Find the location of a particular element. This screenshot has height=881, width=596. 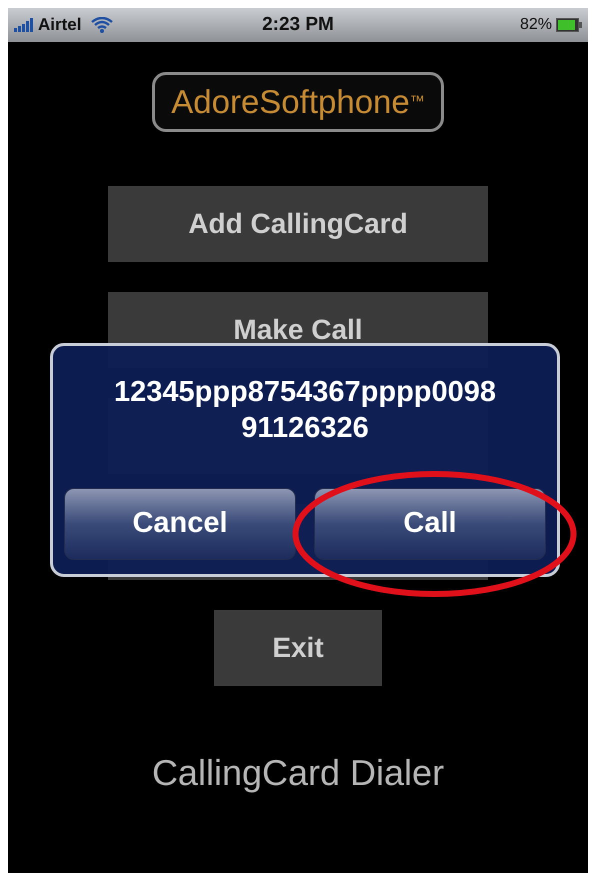

signal-icon is located at coordinates (24, 25).